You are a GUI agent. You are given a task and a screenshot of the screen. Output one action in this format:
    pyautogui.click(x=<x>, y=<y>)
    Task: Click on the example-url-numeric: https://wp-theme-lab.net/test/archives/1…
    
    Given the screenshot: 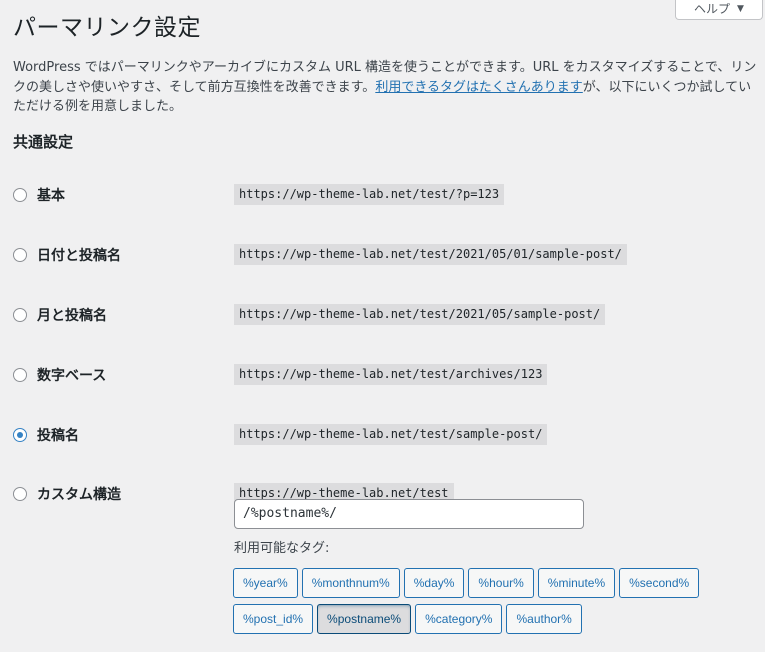 What is the action you would take?
    pyautogui.click(x=391, y=374)
    